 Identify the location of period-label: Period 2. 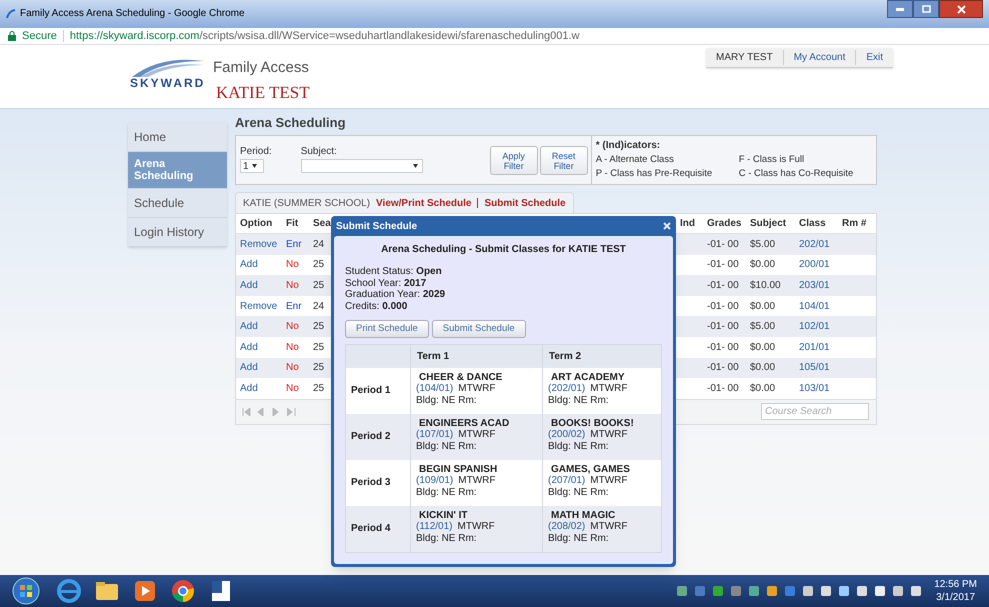
(378, 437).